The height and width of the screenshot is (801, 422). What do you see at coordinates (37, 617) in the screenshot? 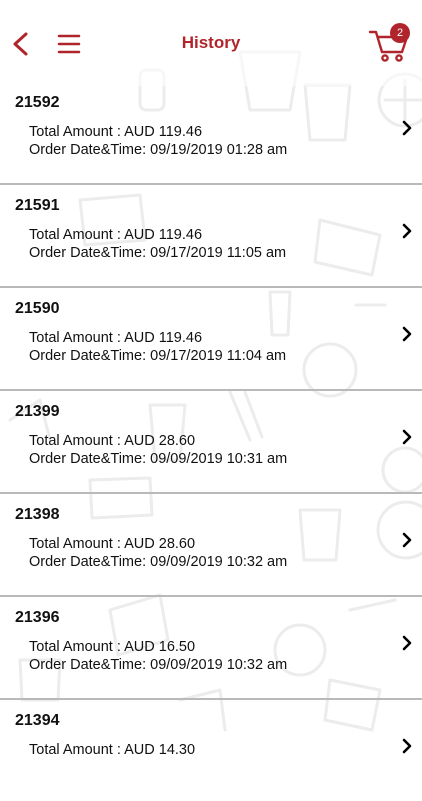
I see `order-number: 21396` at bounding box center [37, 617].